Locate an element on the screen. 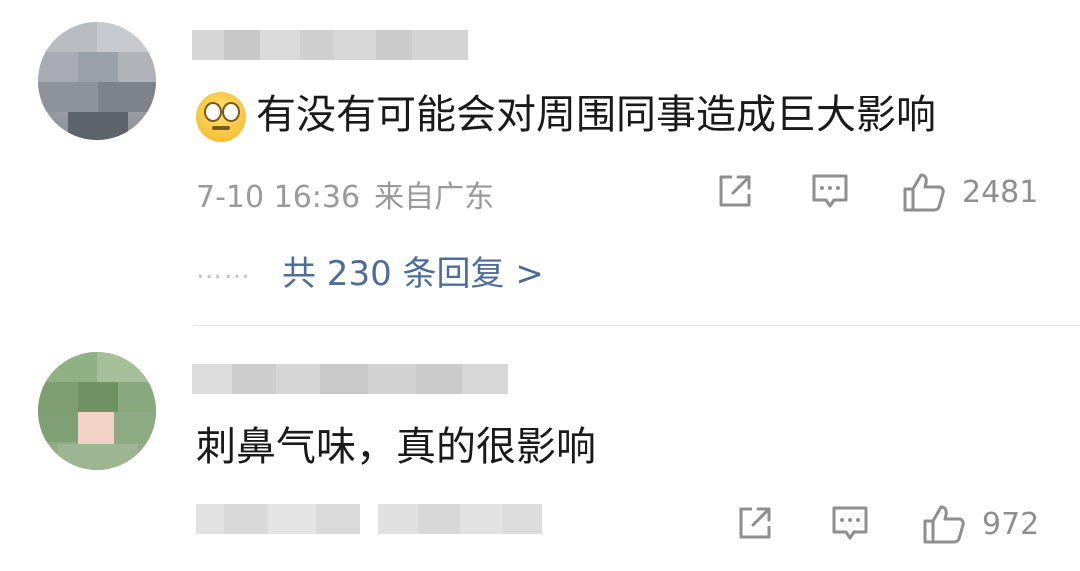  view-replies-link: 共 230 条回复 > is located at coordinates (413, 270).